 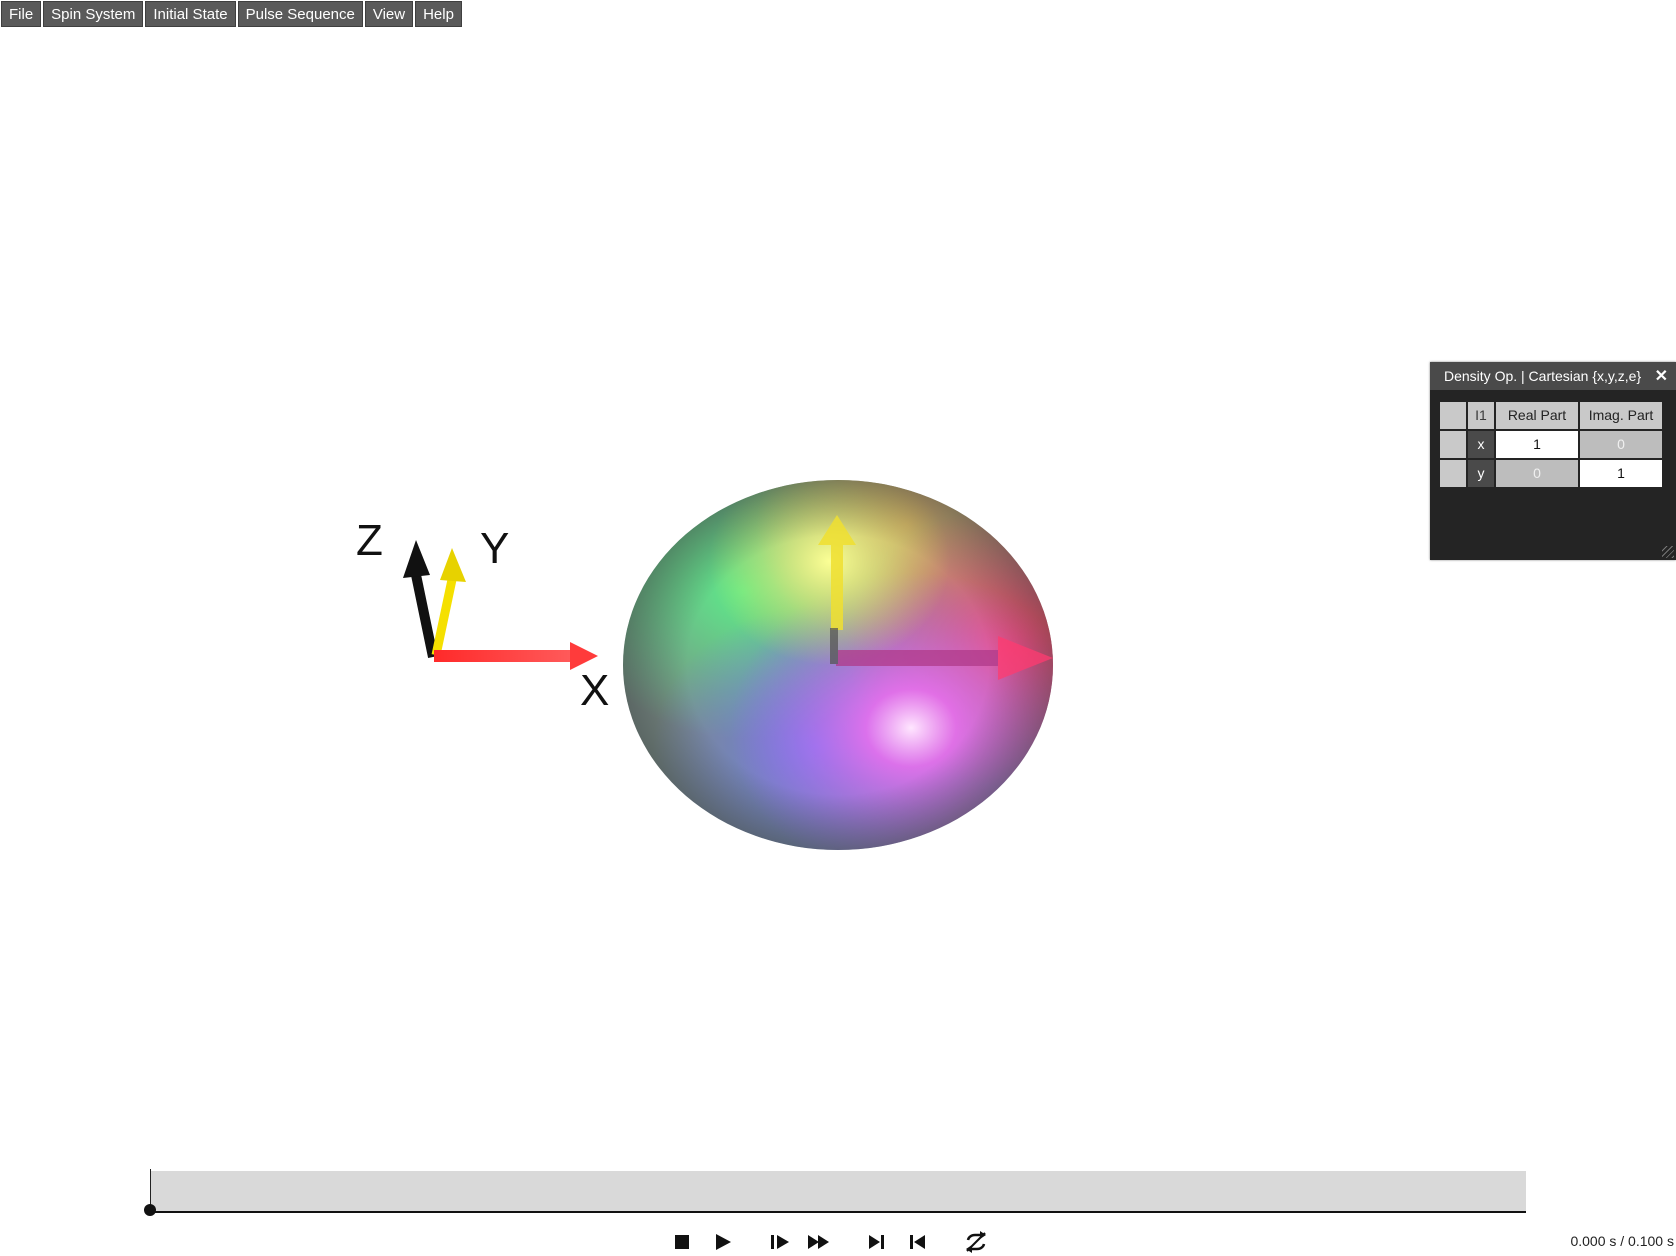 I want to click on play-icon, so click(x=723, y=1242).